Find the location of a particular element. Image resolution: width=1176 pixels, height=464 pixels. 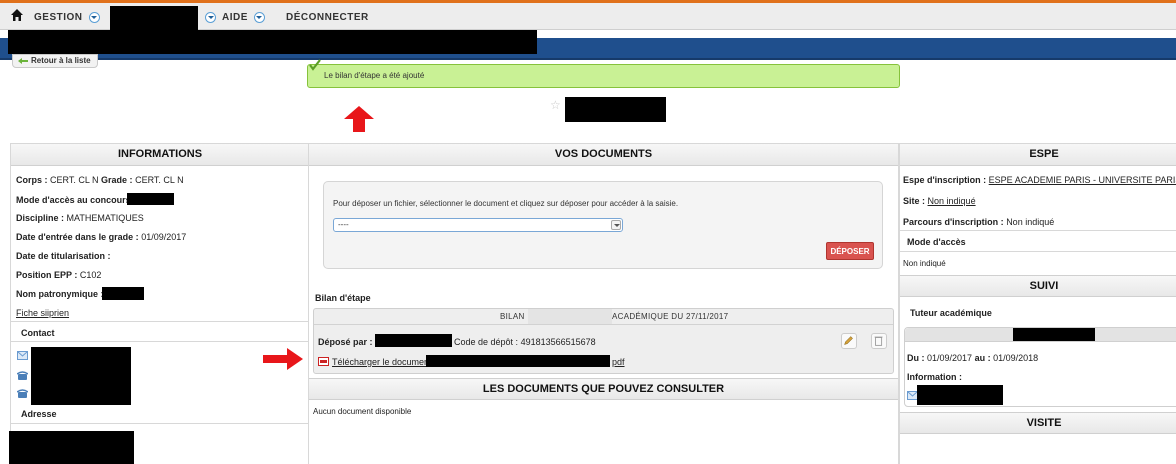

select-value: ---- is located at coordinates (343, 224).